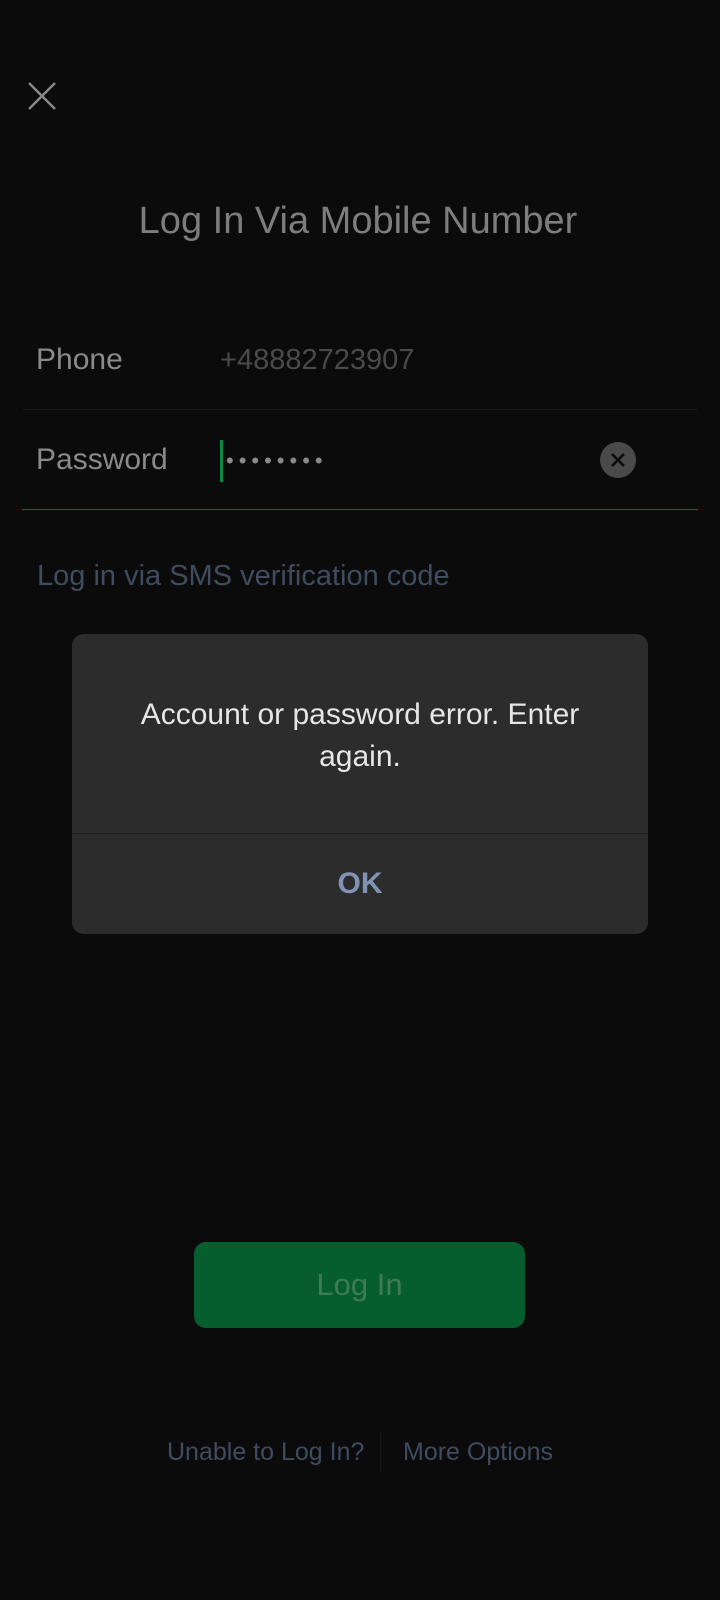 Image resolution: width=720 pixels, height=1600 pixels. Describe the element at coordinates (380, 1452) in the screenshot. I see `footer-divider` at that location.